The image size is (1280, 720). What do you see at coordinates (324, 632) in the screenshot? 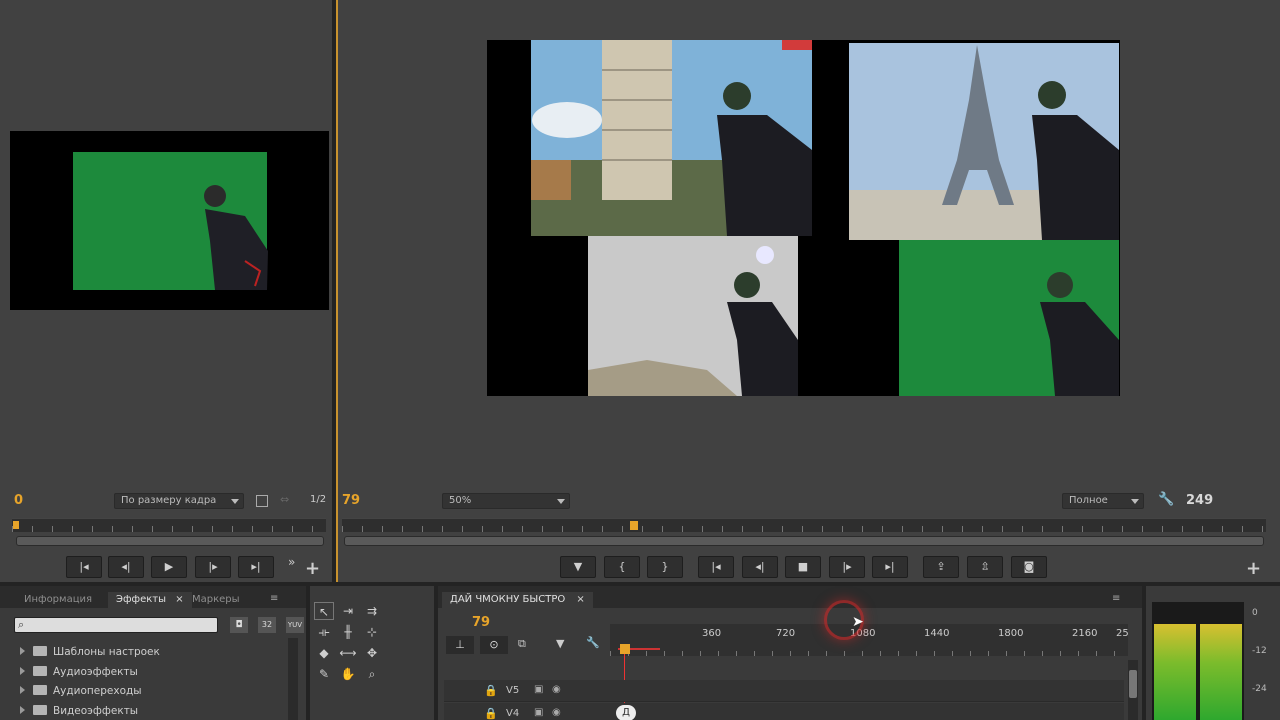
I see `ripple-edit-tool-icon: ⟛` at bounding box center [324, 632].